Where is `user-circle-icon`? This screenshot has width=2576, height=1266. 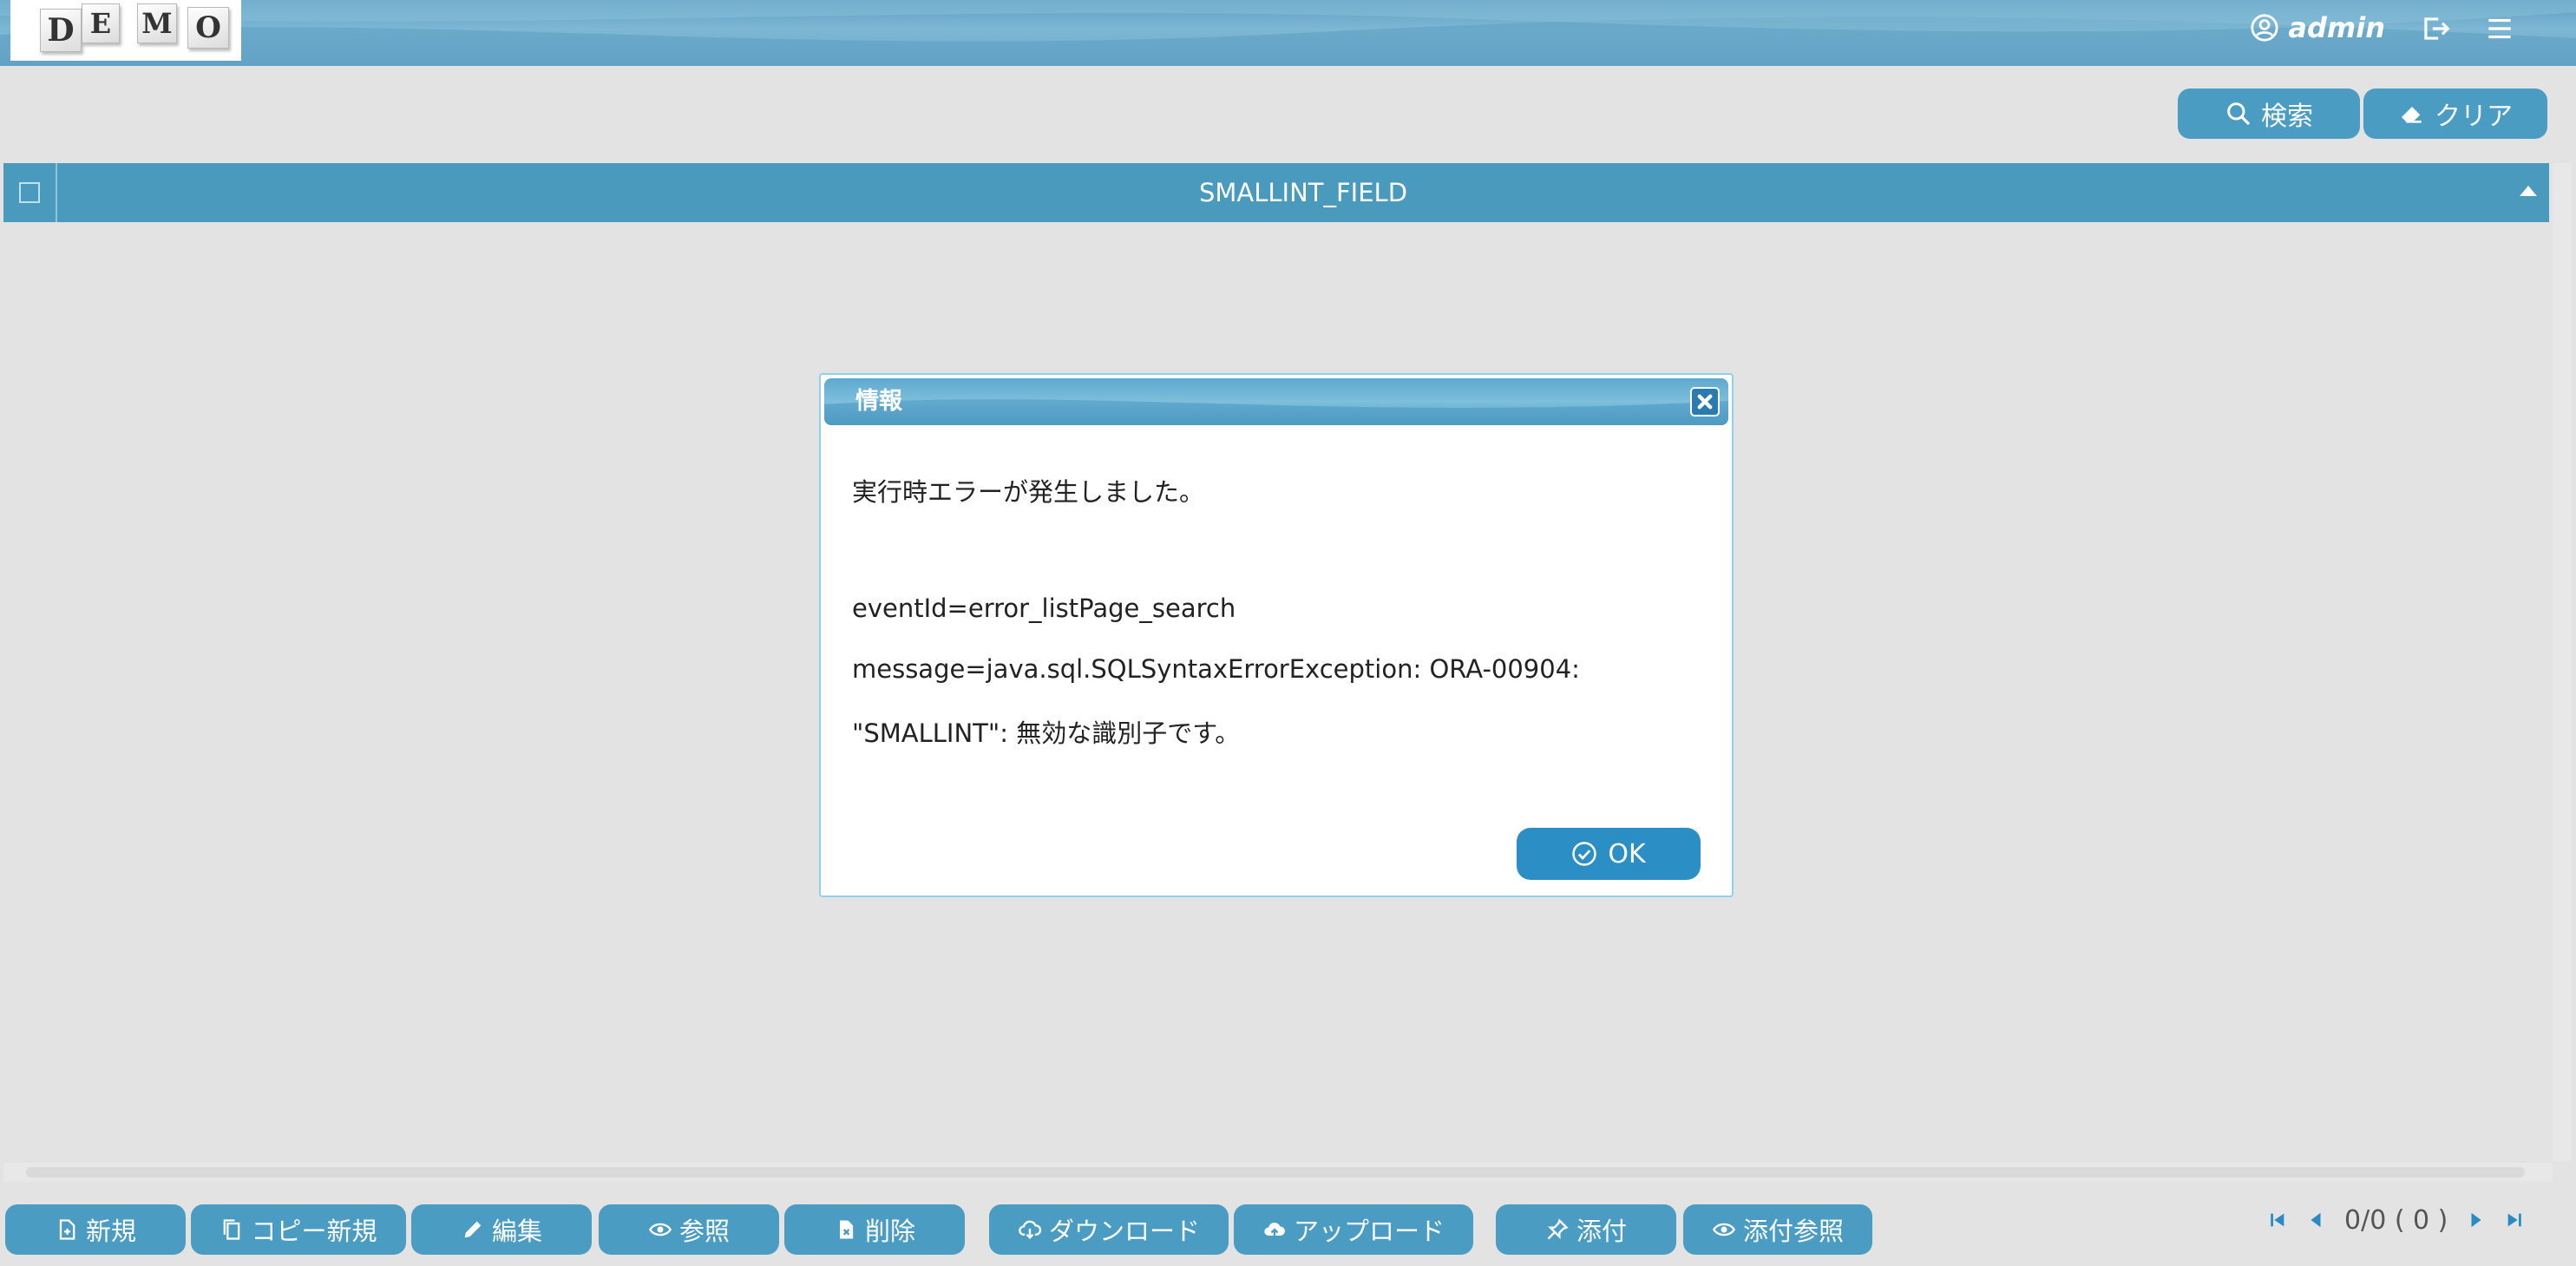
user-circle-icon is located at coordinates (2264, 28).